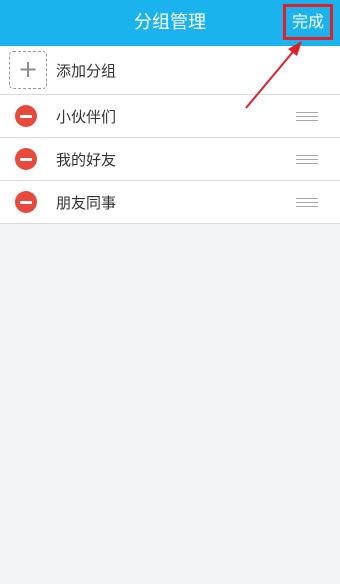  What do you see at coordinates (28, 70) in the screenshot?
I see `plus-icon: +` at bounding box center [28, 70].